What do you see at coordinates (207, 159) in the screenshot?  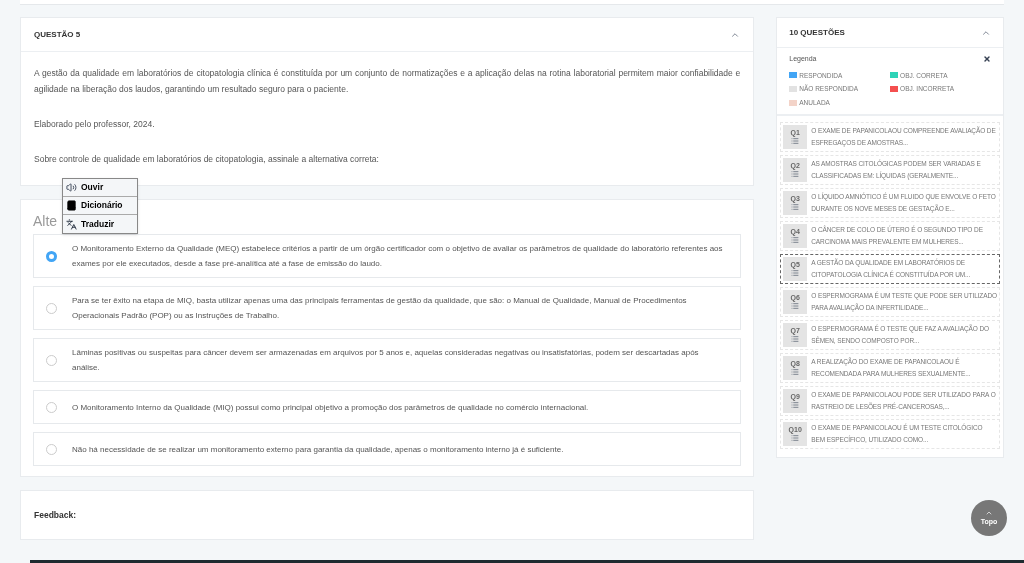 I see `question-text: Sobre controle de qualidade em laboratórios de citopatologia, assinale a alternativa correta:` at bounding box center [207, 159].